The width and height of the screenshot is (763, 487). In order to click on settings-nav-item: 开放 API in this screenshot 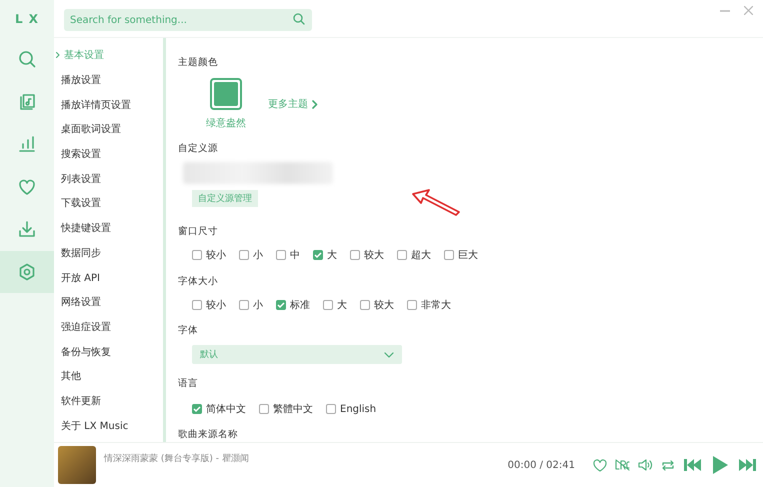, I will do `click(108, 277)`.